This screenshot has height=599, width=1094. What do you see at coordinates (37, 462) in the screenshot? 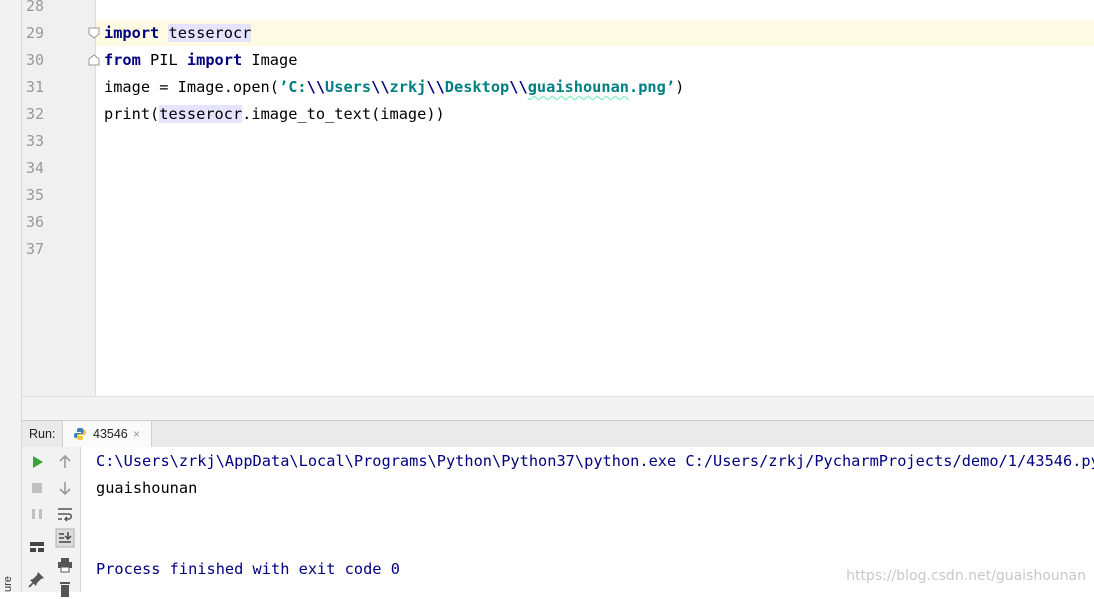
I see `rerun-icon` at bounding box center [37, 462].